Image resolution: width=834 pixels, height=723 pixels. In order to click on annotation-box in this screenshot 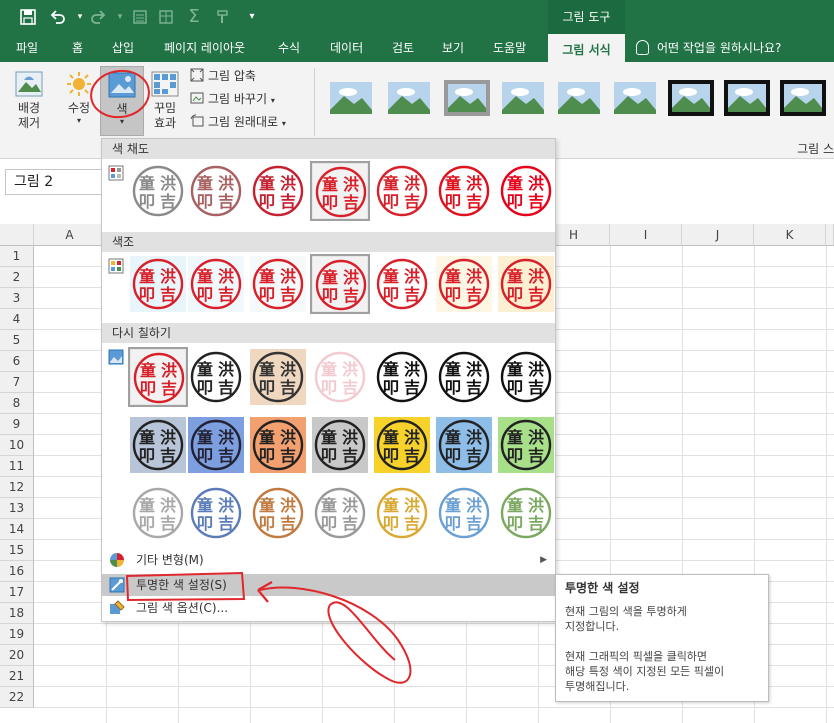, I will do `click(185, 586)`.